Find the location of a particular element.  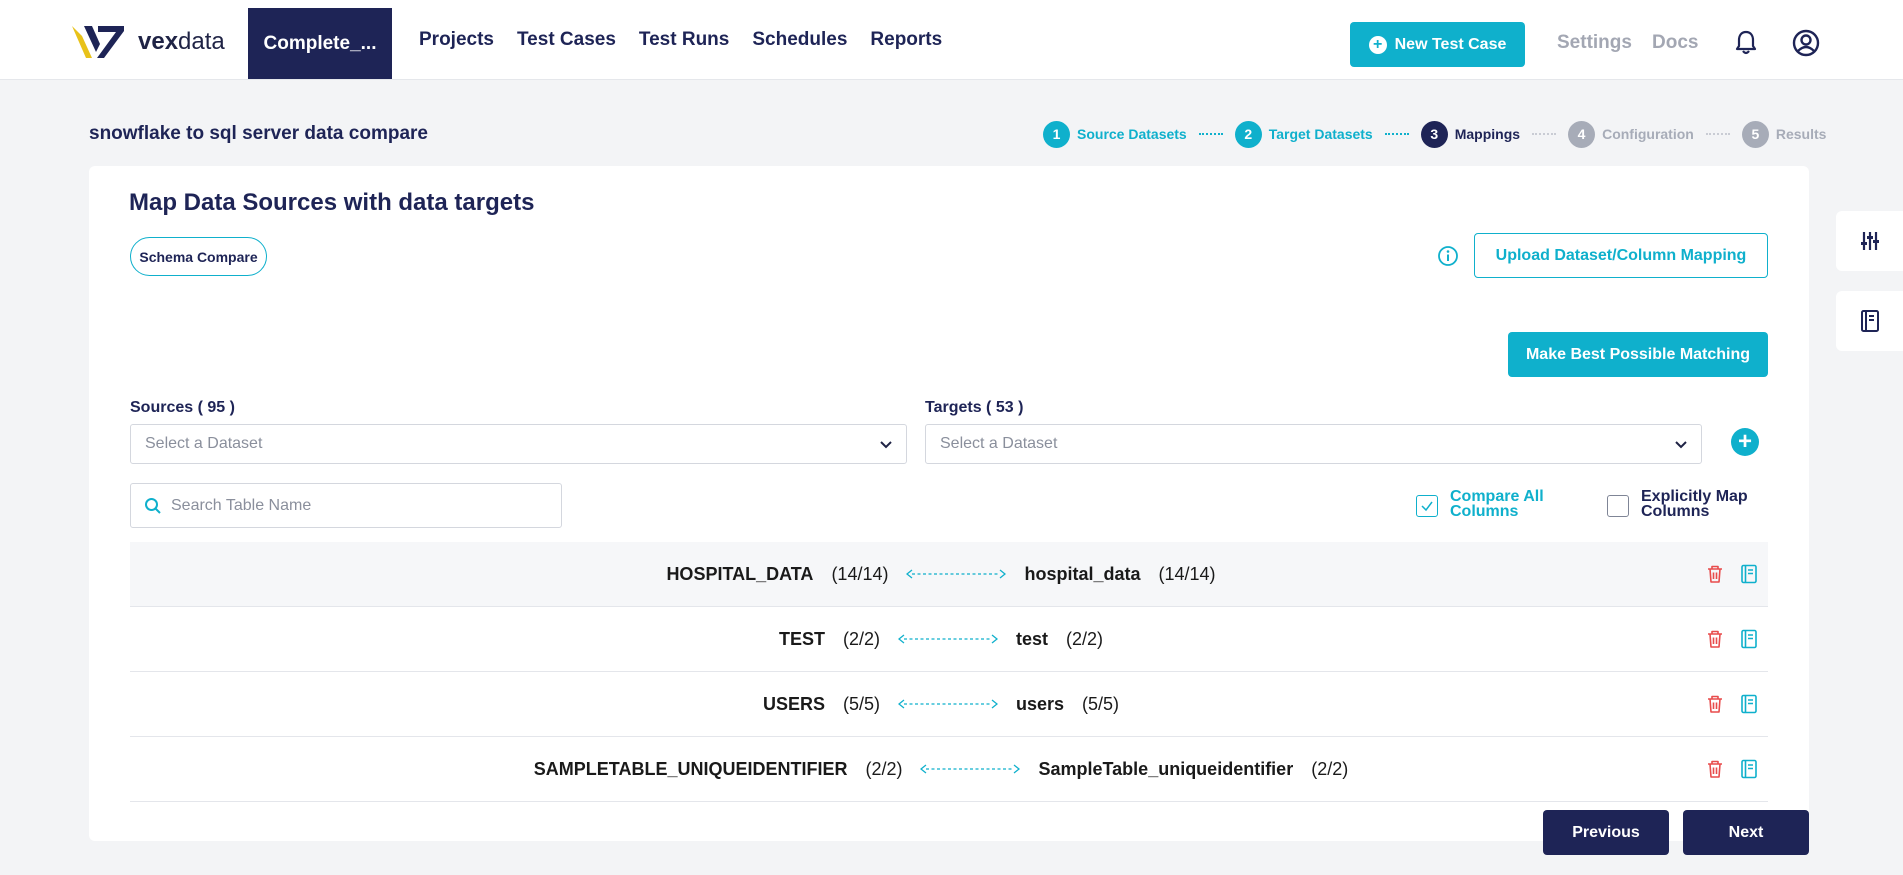

checkbox-checked is located at coordinates (1427, 506).